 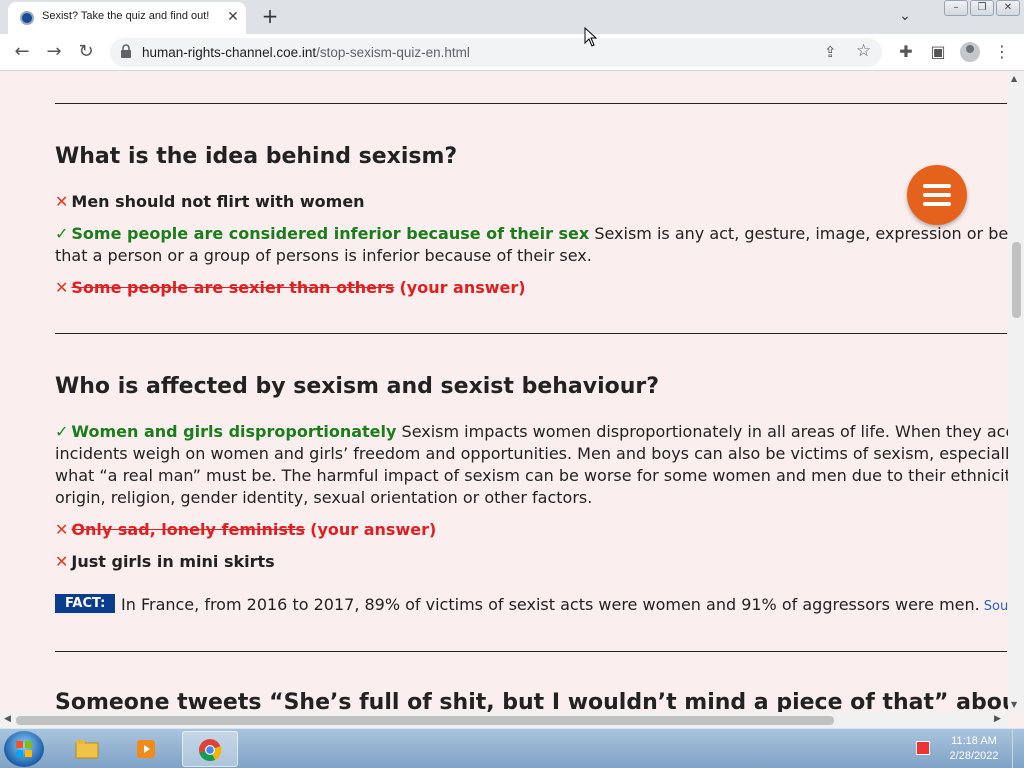 I want to click on horizontal-scrollbar: ◀ ▶, so click(x=504, y=720).